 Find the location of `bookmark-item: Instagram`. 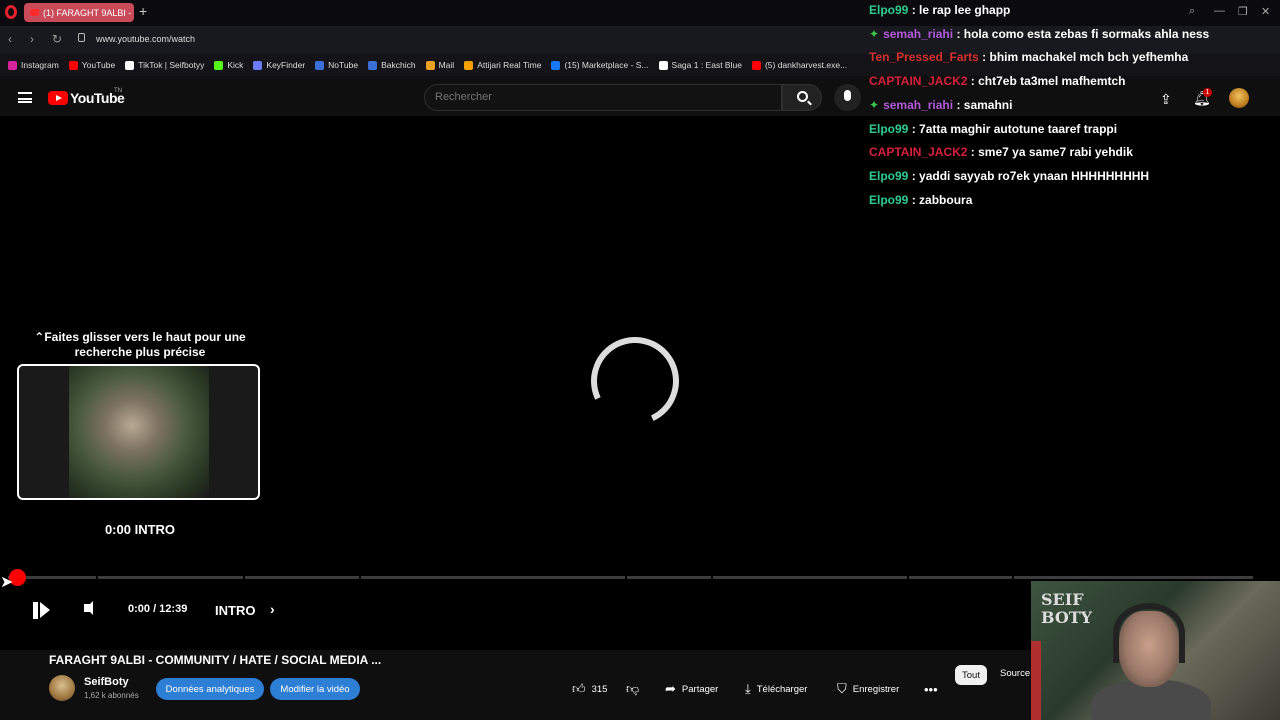

bookmark-item: Instagram is located at coordinates (33, 65).